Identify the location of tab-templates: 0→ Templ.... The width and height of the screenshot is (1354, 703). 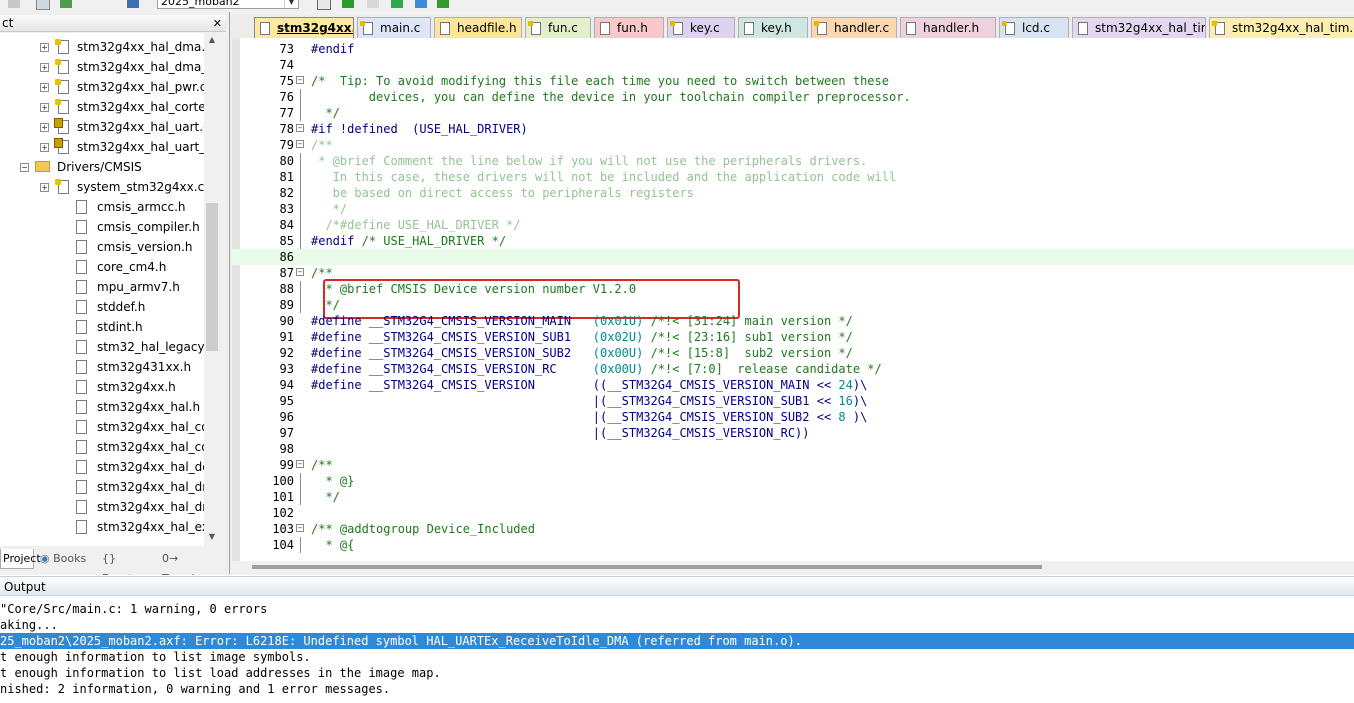
(192, 567).